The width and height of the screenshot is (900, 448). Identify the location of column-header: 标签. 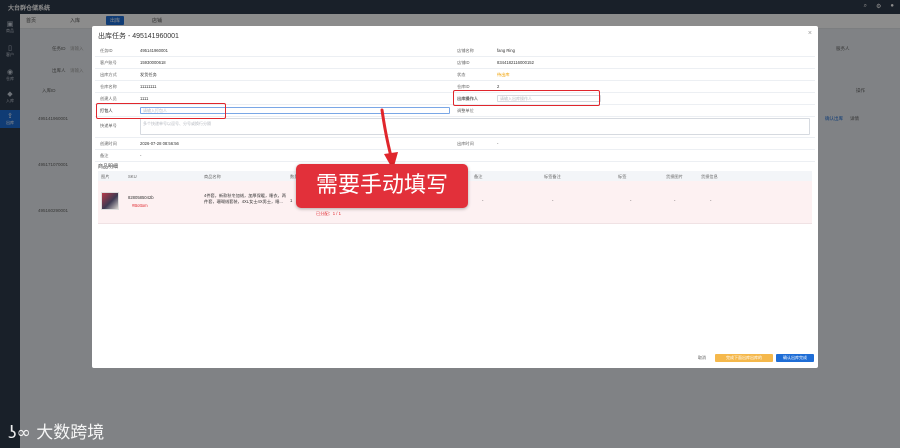
(622, 176).